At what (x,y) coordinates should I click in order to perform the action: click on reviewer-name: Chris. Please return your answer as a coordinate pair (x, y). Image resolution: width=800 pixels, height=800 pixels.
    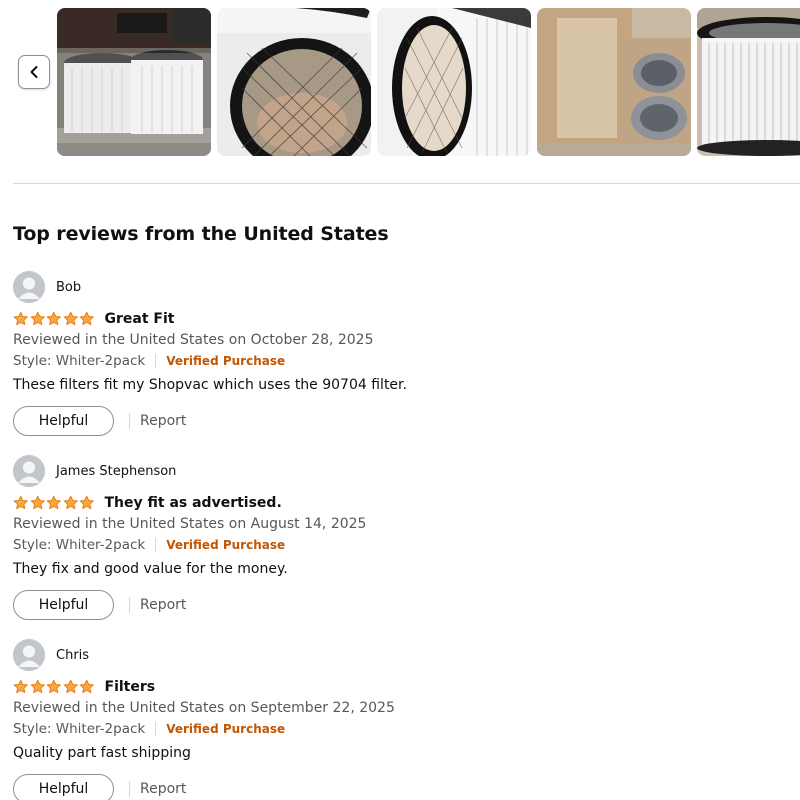
    Looking at the image, I should click on (73, 655).